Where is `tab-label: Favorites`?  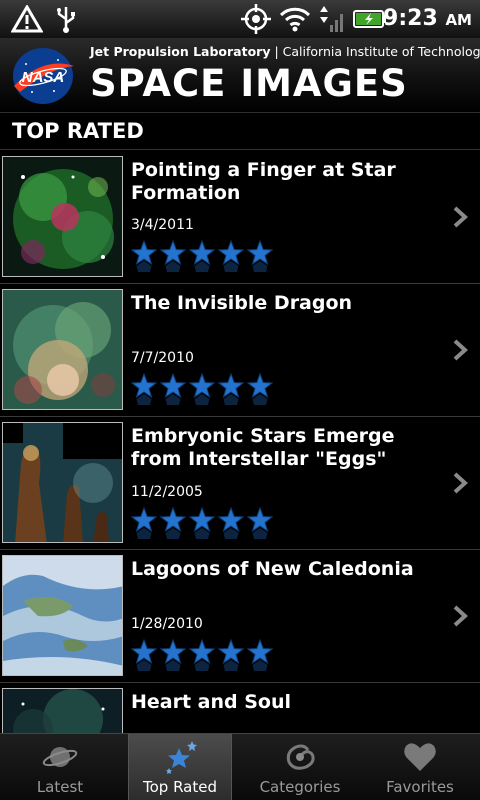 tab-label: Favorites is located at coordinates (420, 787).